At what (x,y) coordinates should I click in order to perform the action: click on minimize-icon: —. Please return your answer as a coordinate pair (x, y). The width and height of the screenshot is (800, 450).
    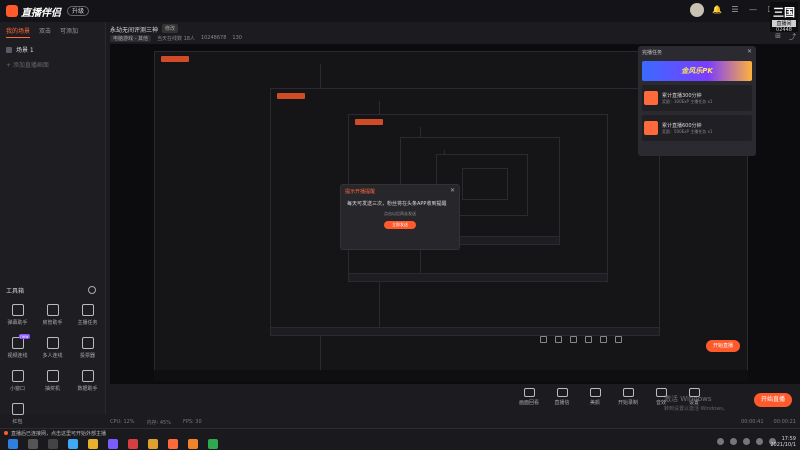
    Looking at the image, I should click on (753, 10).